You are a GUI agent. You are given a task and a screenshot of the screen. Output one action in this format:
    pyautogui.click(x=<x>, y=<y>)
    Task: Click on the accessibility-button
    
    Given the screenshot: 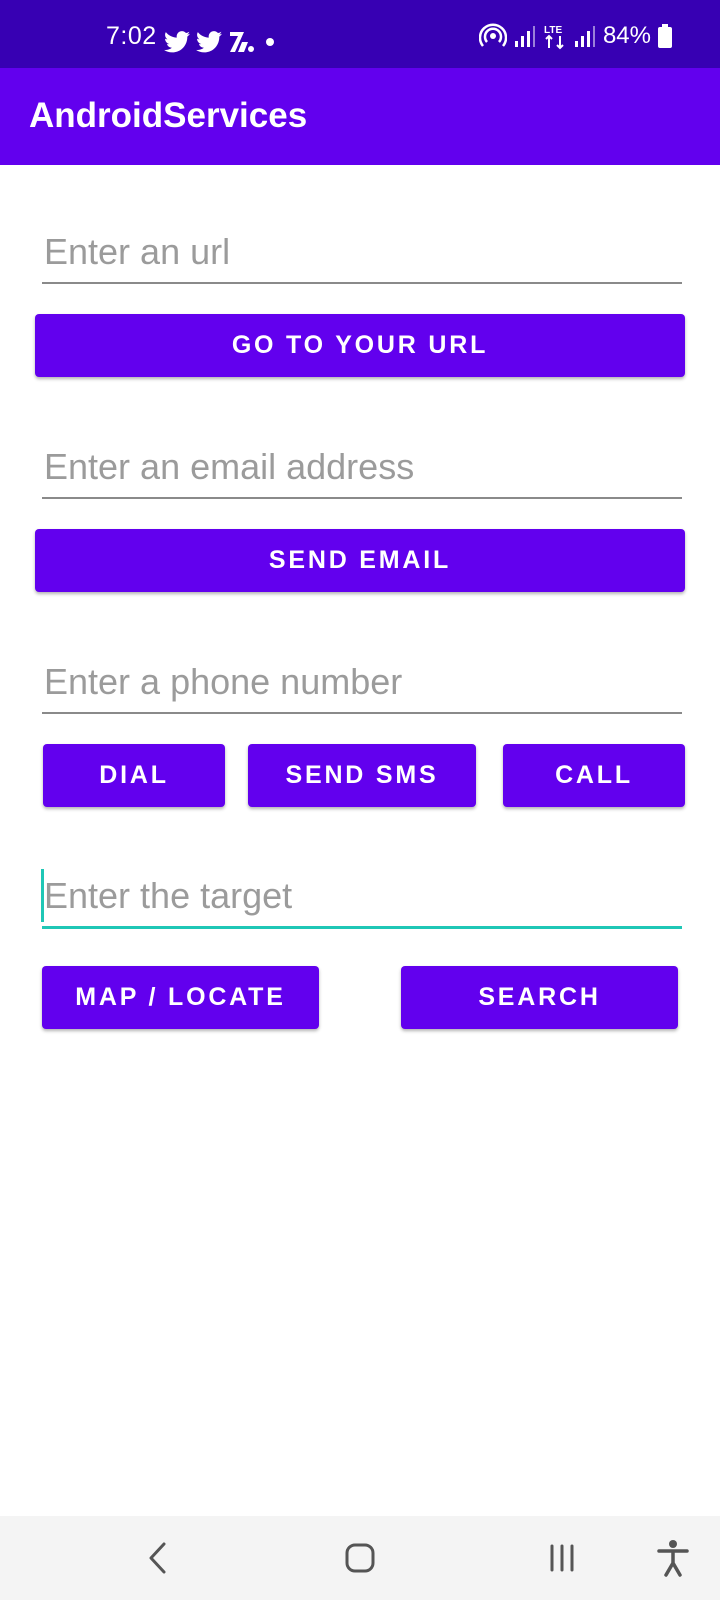 What is the action you would take?
    pyautogui.click(x=673, y=1558)
    